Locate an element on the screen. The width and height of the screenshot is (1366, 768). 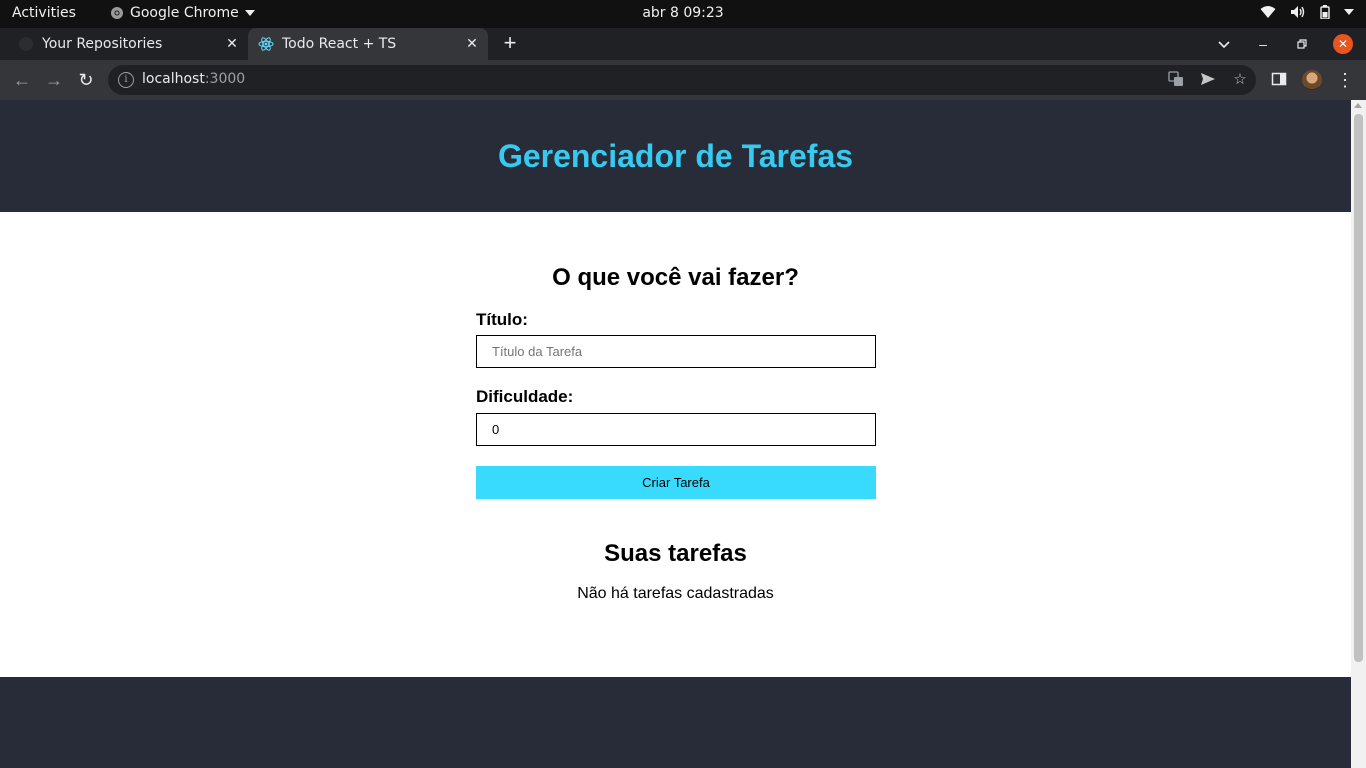
page-title: Gerenciador de Tarefas is located at coordinates (675, 155).